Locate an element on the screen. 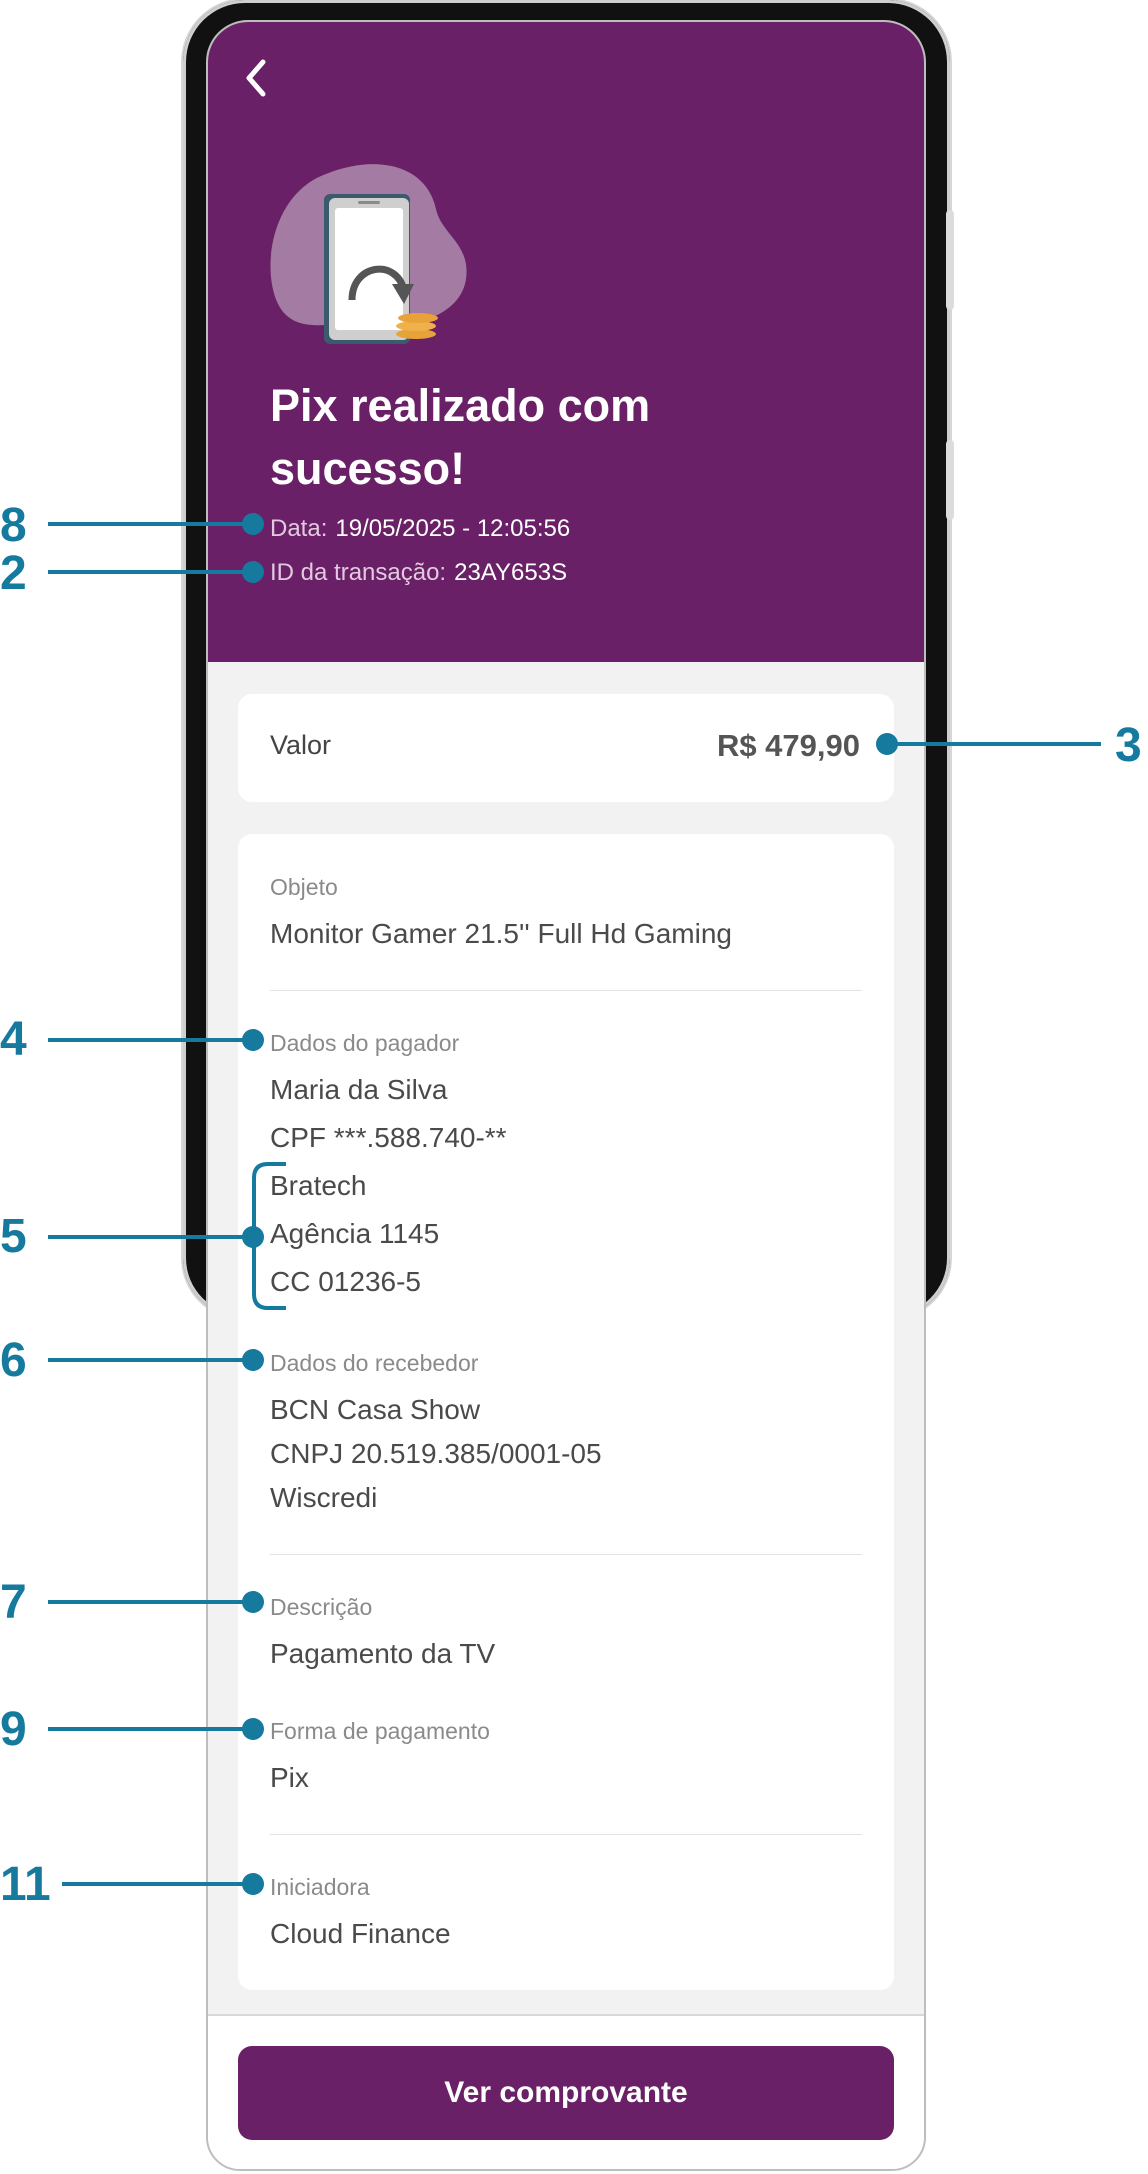 Image resolution: width=1148 pixels, height=2174 pixels. payment-method-value: Pix is located at coordinates (289, 1777).